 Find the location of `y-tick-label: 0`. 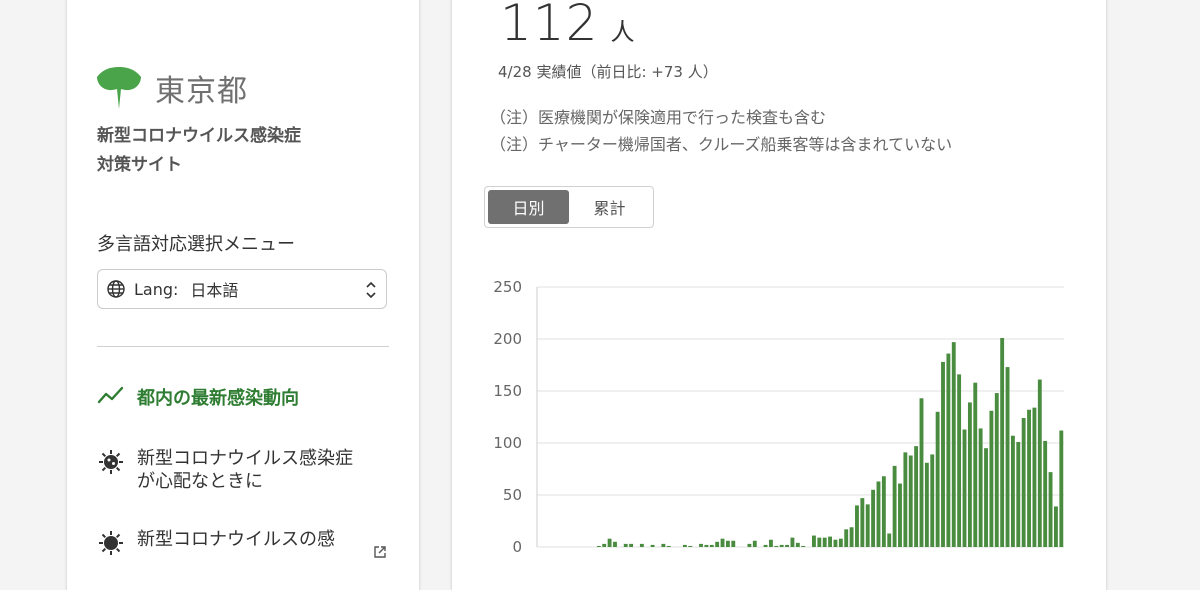

y-tick-label: 0 is located at coordinates (517, 547).